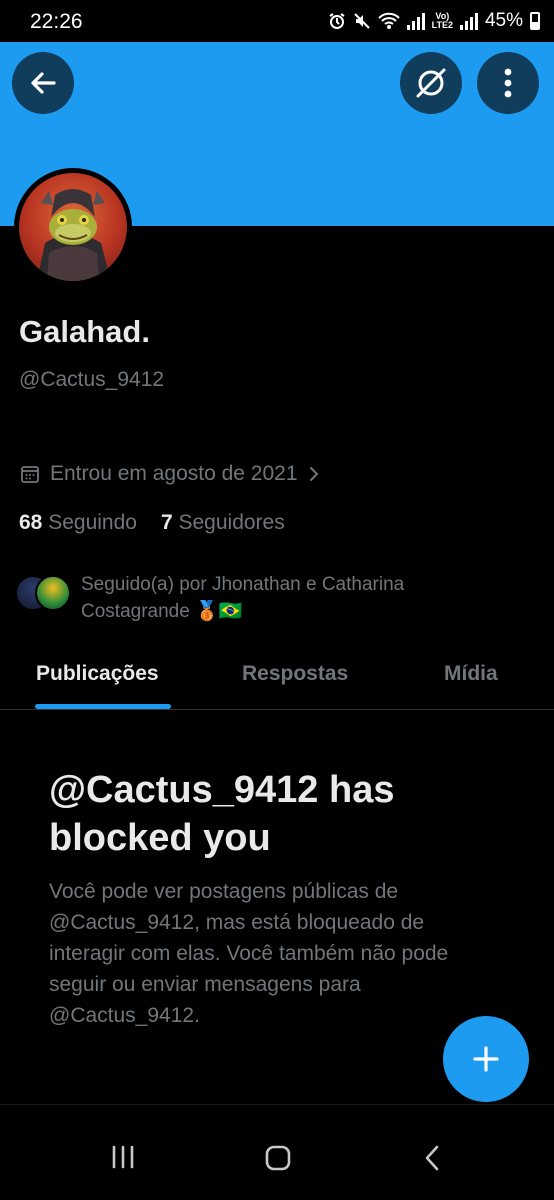 The image size is (554, 1200). I want to click on chevron-left-icon, so click(432, 1158).